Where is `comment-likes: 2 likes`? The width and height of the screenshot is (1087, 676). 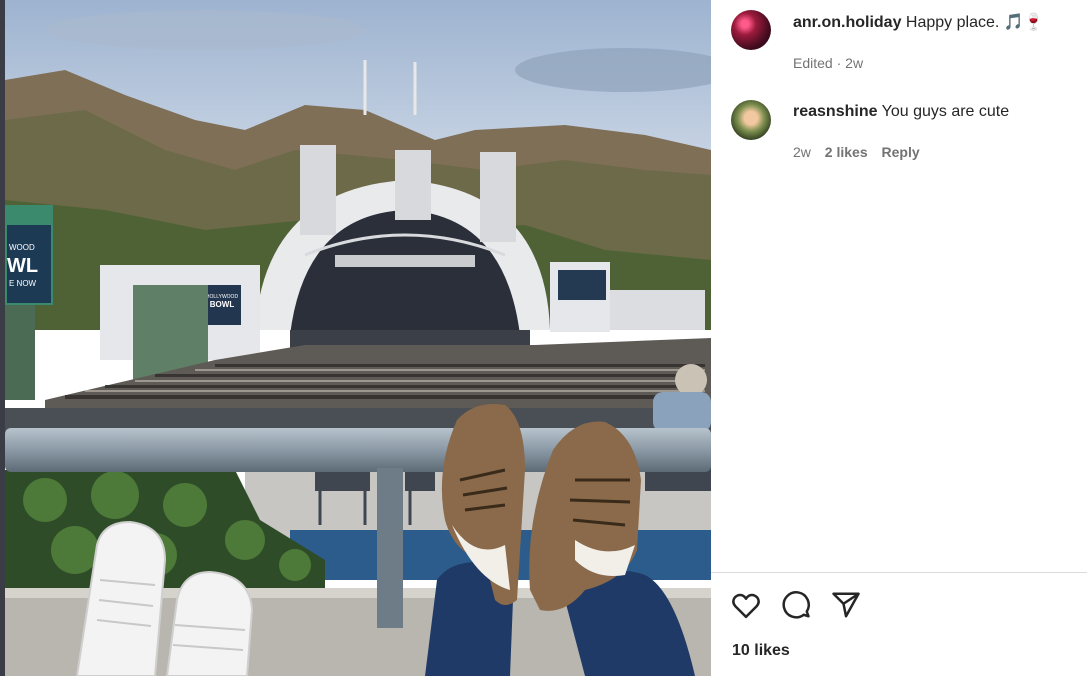 comment-likes: 2 likes is located at coordinates (846, 152).